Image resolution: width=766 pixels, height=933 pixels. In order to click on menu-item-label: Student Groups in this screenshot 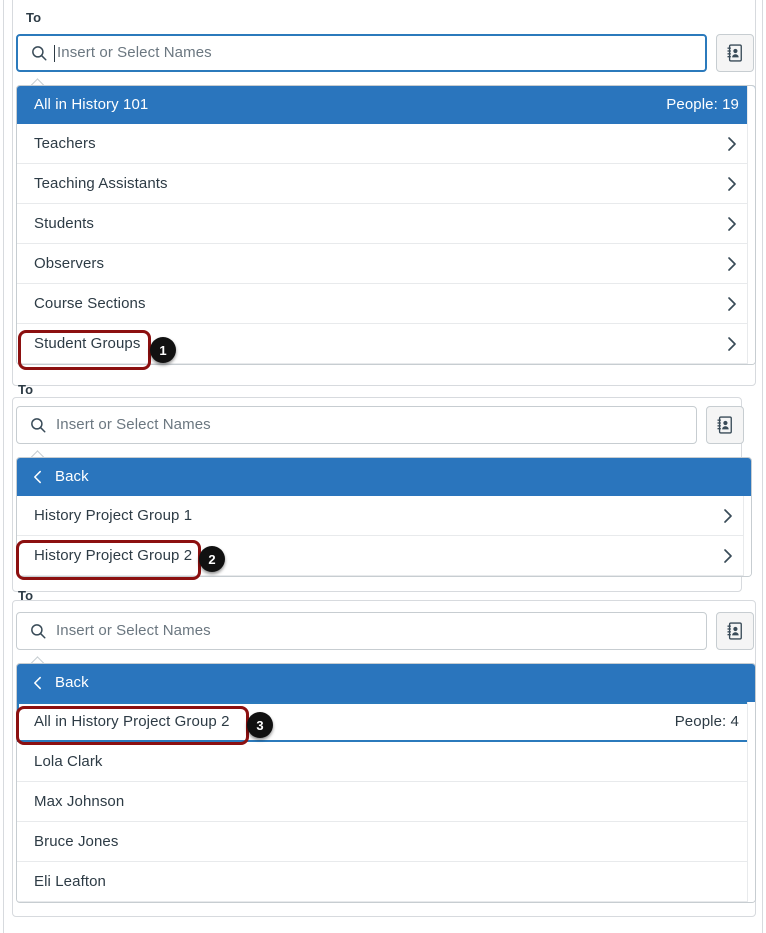, I will do `click(87, 343)`.